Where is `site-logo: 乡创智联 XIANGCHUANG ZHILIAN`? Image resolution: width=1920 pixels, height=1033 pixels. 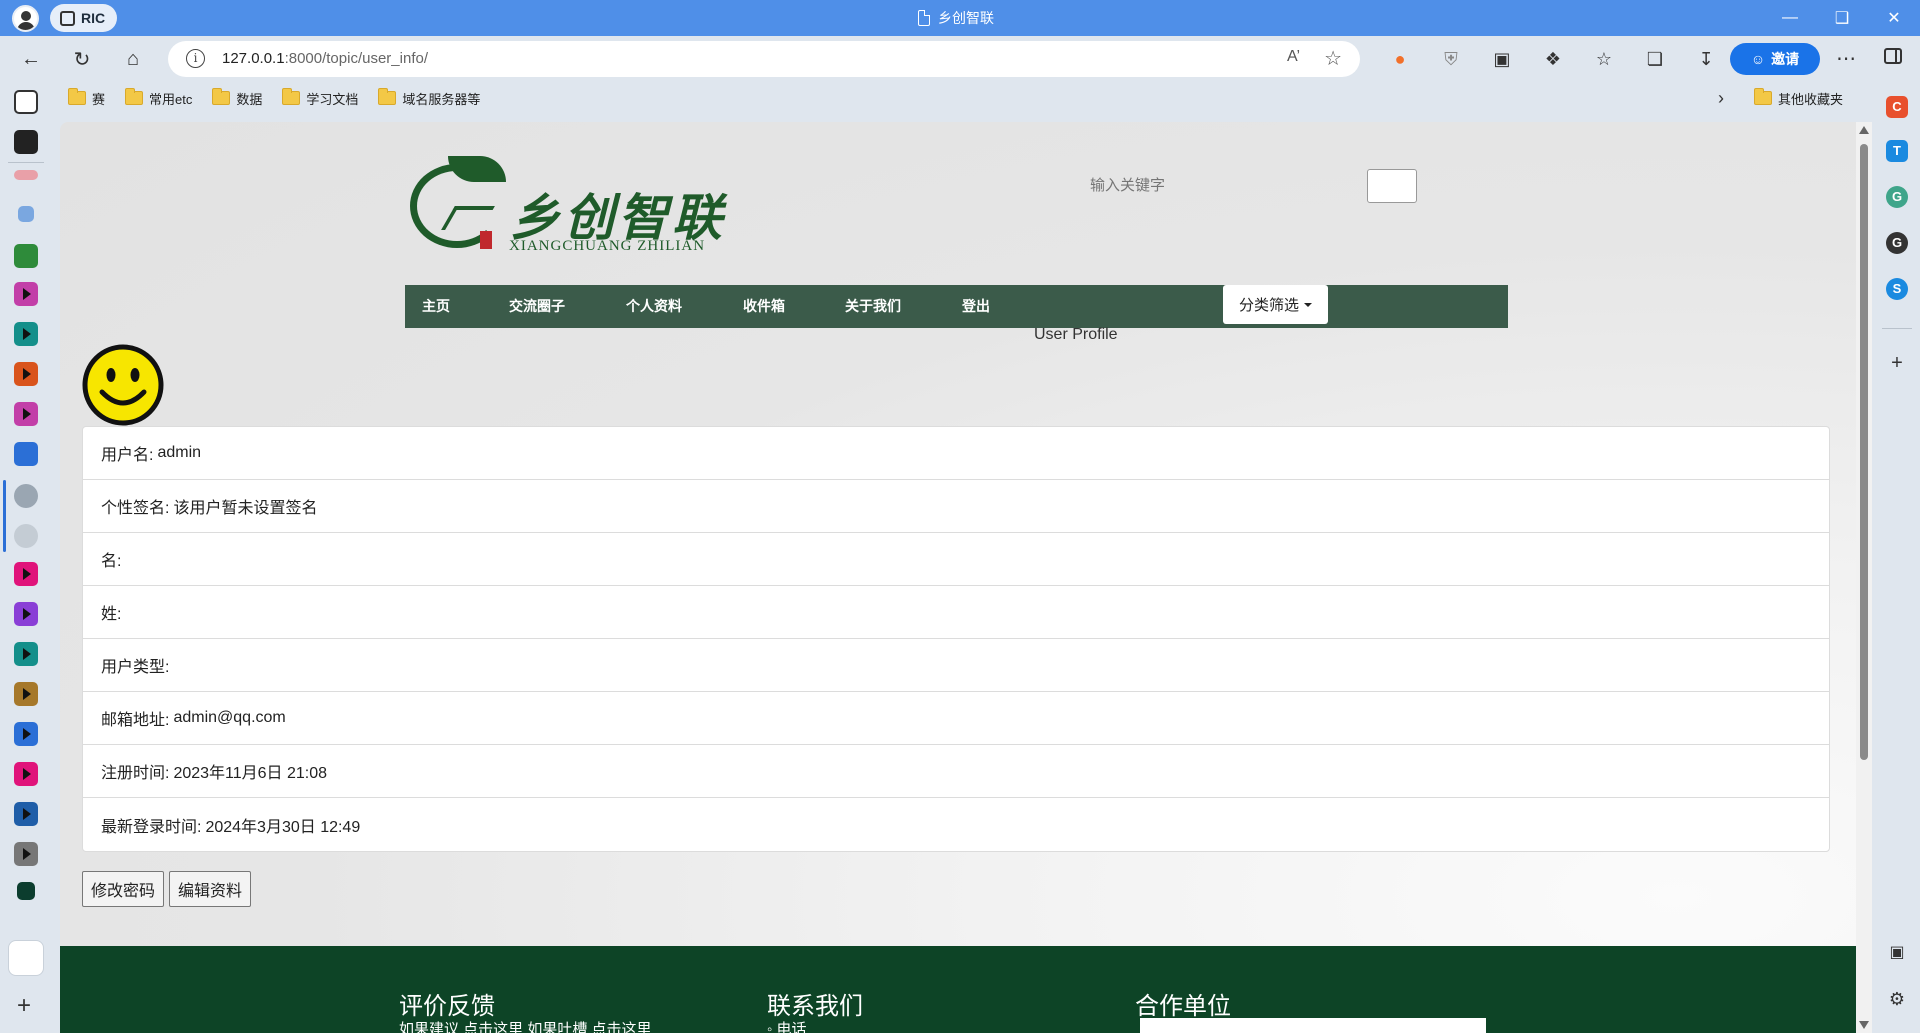 site-logo: 乡创智联 XIANGCHUANG ZHILIAN is located at coordinates (568, 206).